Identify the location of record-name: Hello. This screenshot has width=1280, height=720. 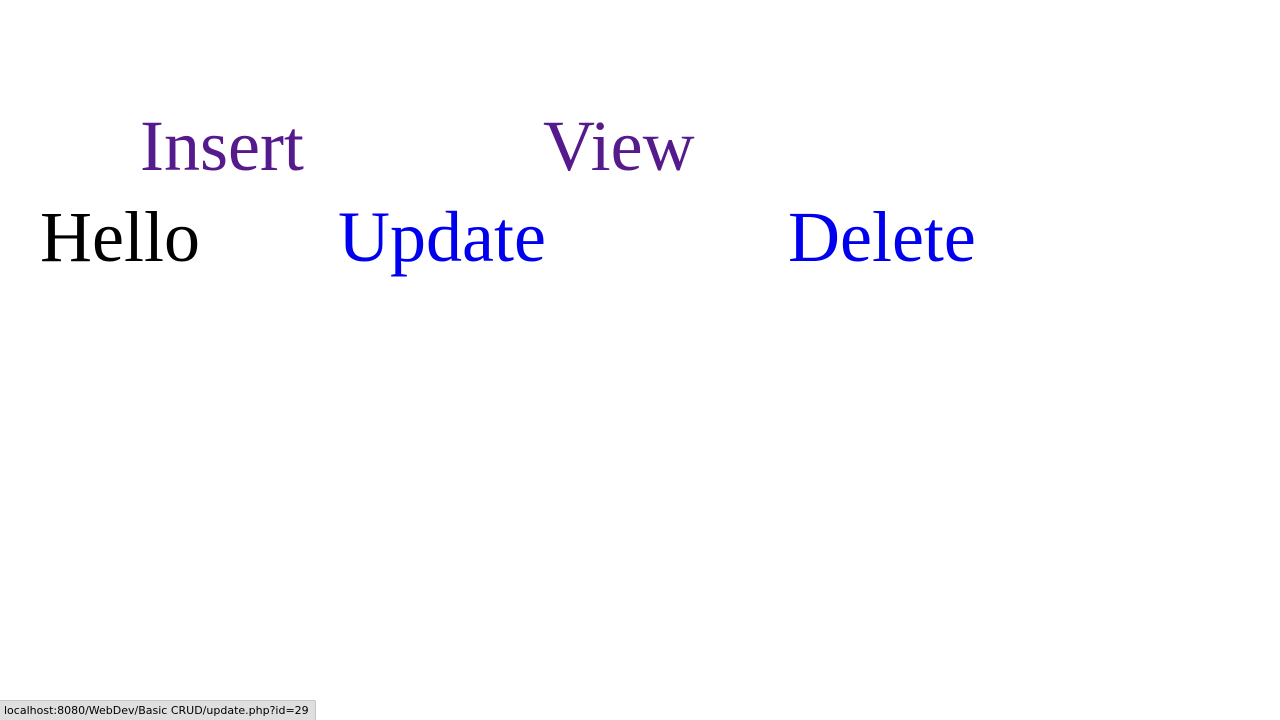
(120, 237).